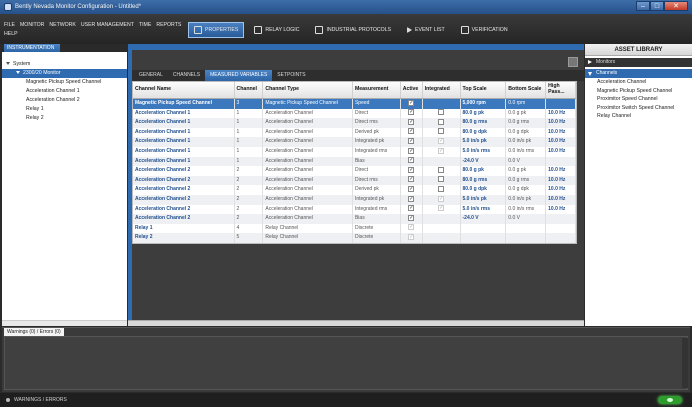  I want to click on minimize-button: –, so click(643, 6).